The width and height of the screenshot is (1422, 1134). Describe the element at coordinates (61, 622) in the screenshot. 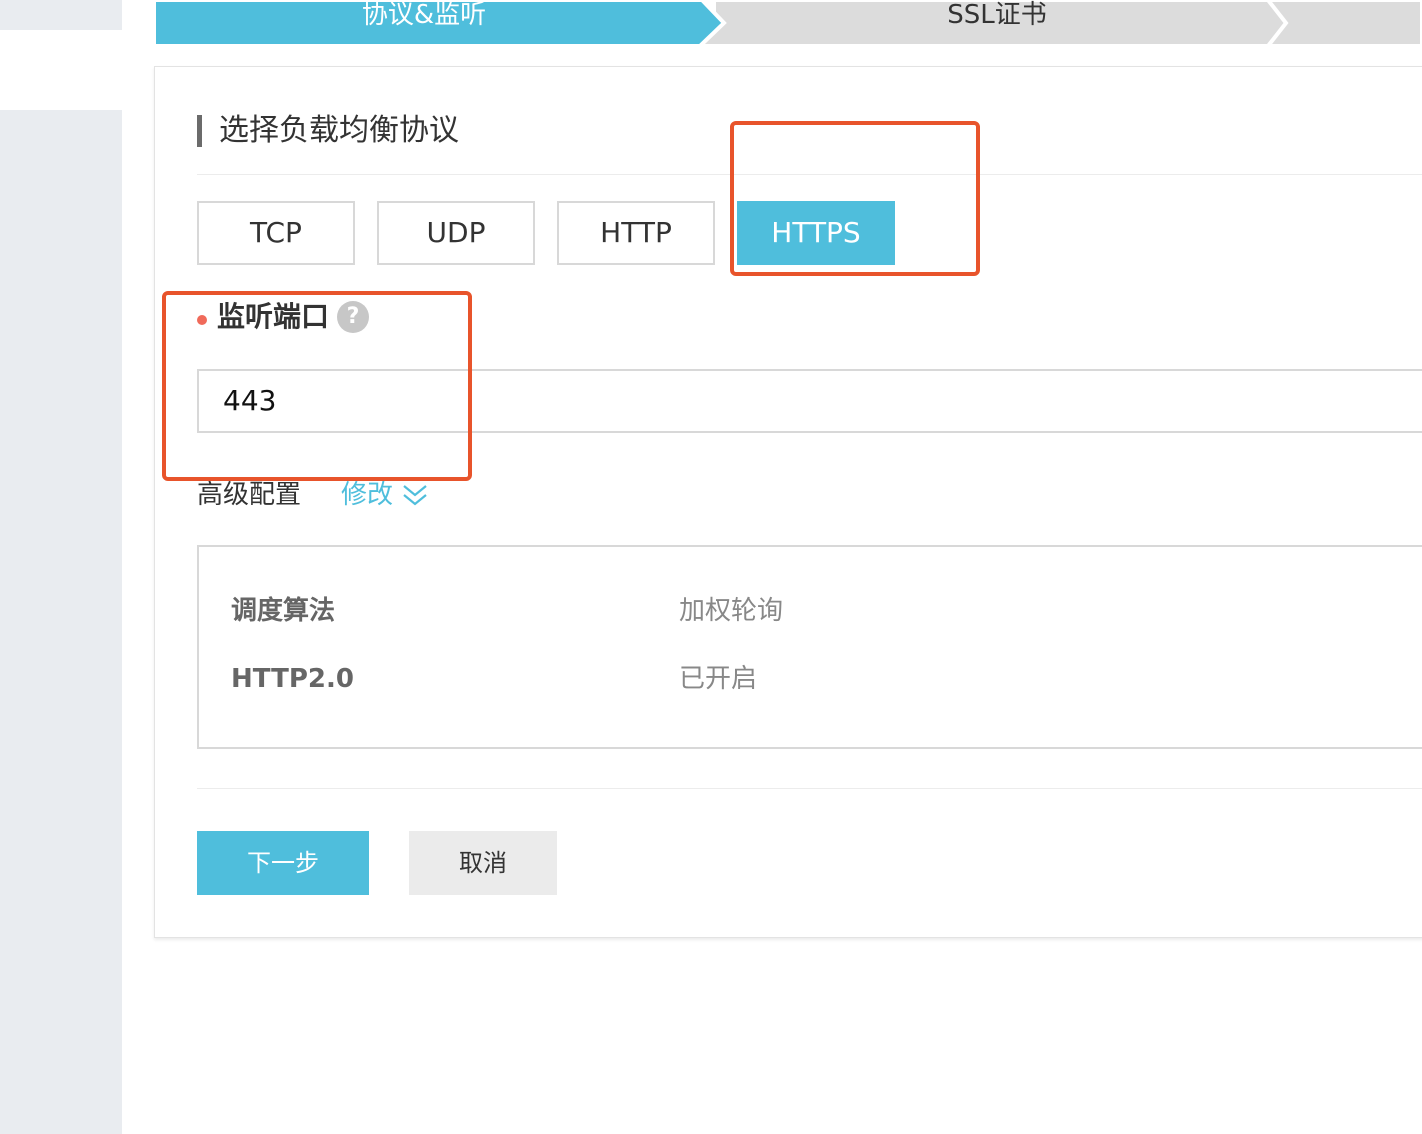

I see `sidebar-section-bottom` at that location.